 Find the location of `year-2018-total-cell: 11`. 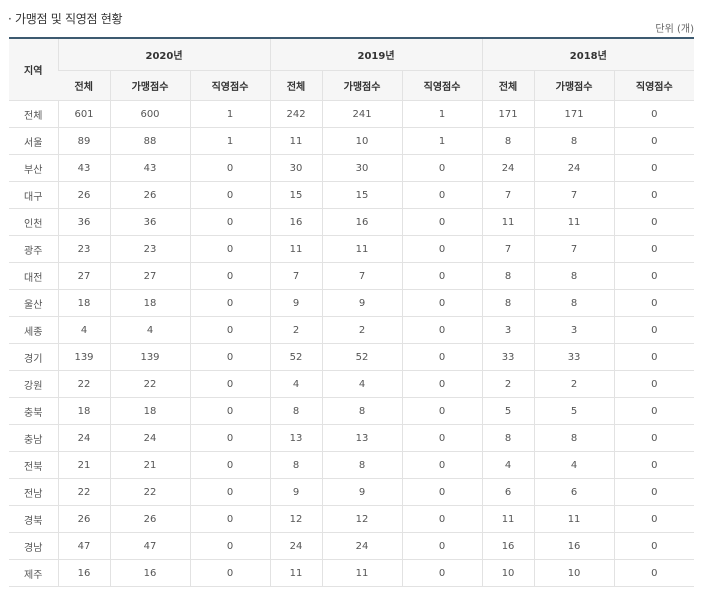

year-2018-total-cell: 11 is located at coordinates (508, 222).